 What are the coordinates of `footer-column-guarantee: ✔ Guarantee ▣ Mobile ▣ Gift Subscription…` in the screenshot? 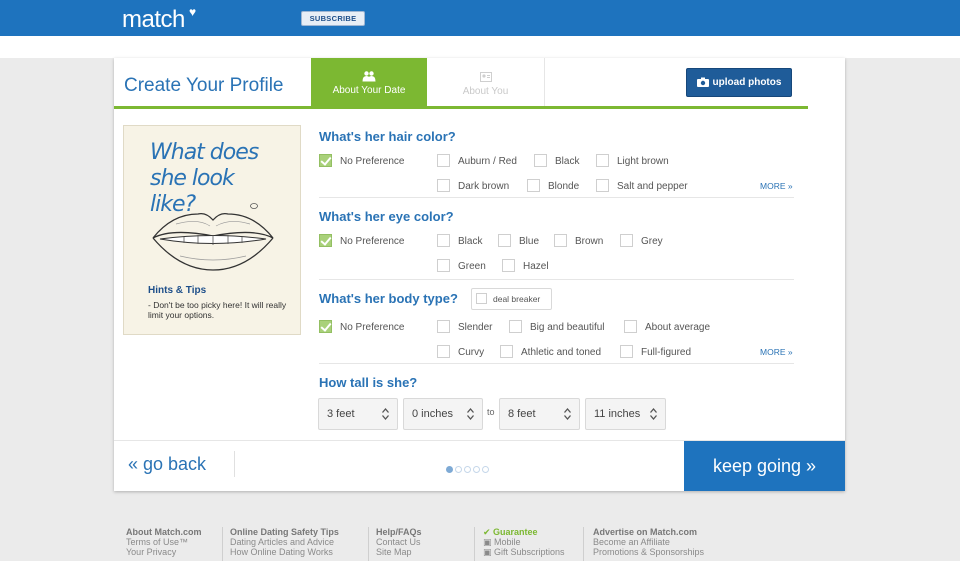 It's located at (524, 542).